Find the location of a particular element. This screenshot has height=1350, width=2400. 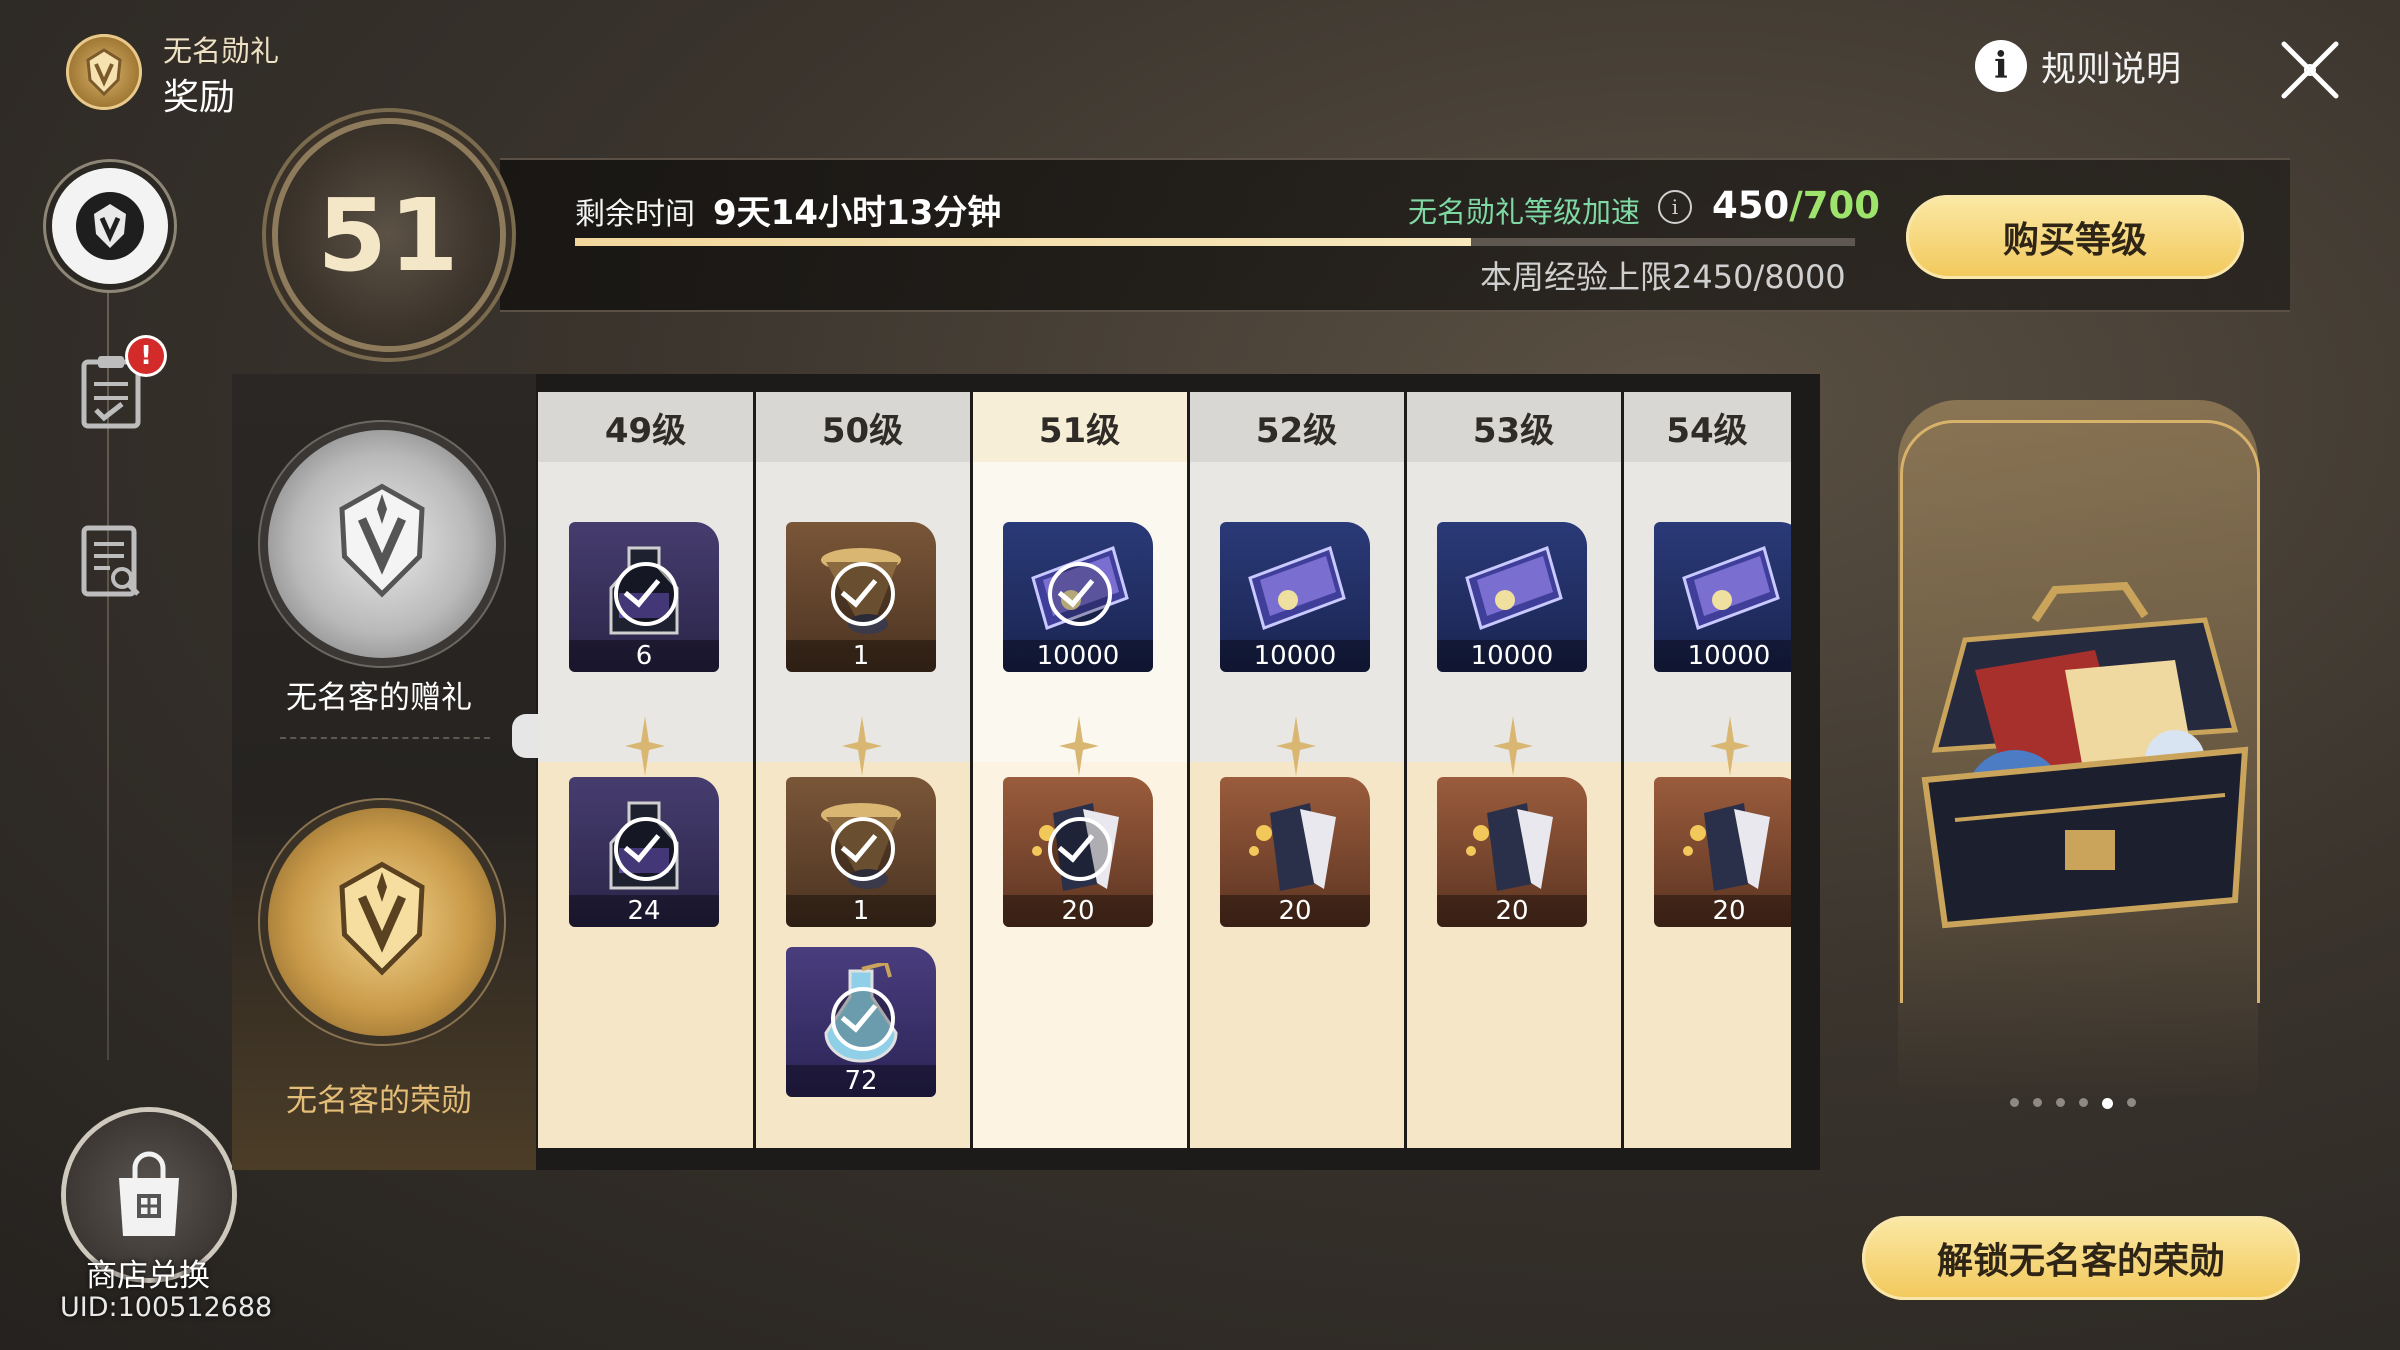

current-level: 51 is located at coordinates (389, 235).